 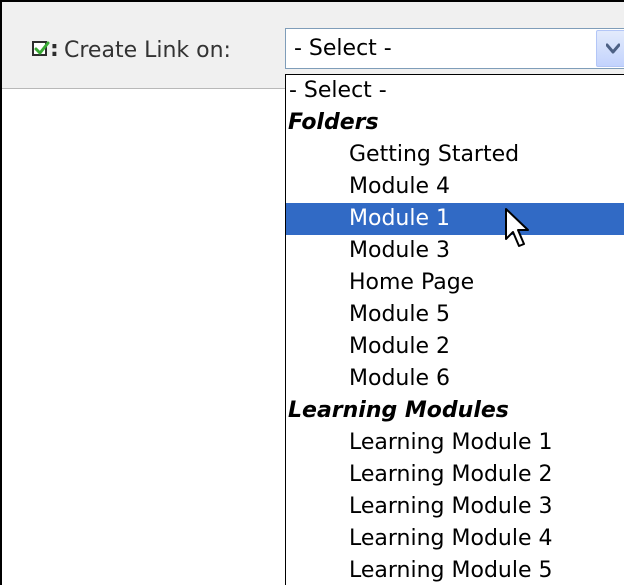 What do you see at coordinates (455, 283) in the screenshot?
I see `option-home-page: Home Page` at bounding box center [455, 283].